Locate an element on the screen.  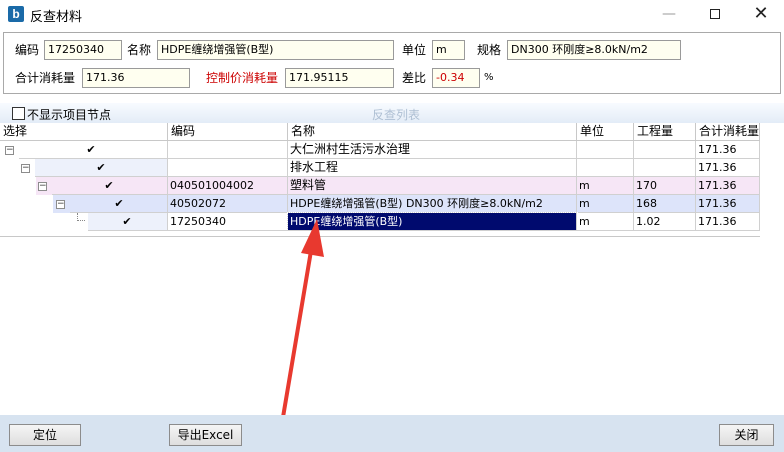
title-bar: b 反查材料 — ✕ is located at coordinates (392, 15).